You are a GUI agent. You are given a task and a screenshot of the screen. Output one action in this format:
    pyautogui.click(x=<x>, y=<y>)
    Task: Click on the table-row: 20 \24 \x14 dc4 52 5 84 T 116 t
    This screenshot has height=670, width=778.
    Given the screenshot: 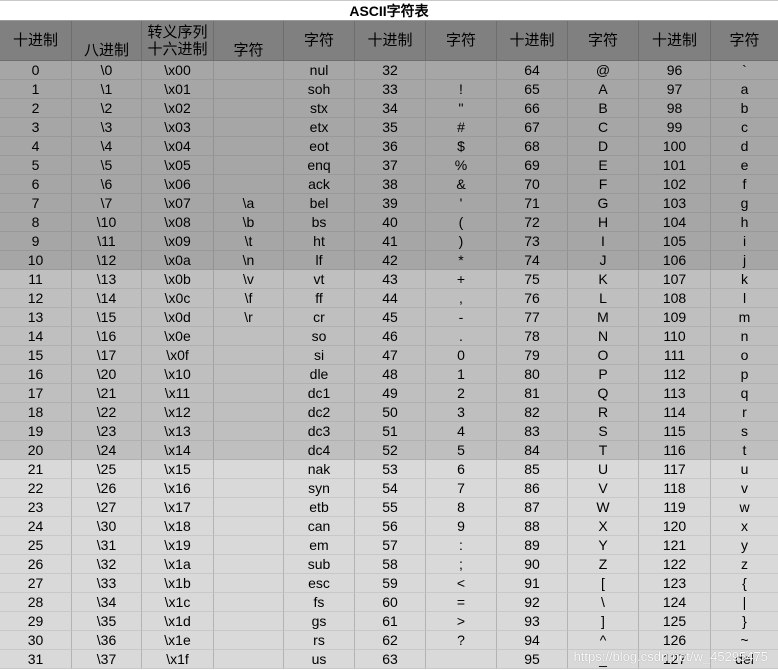 What is the action you would take?
    pyautogui.click(x=389, y=450)
    